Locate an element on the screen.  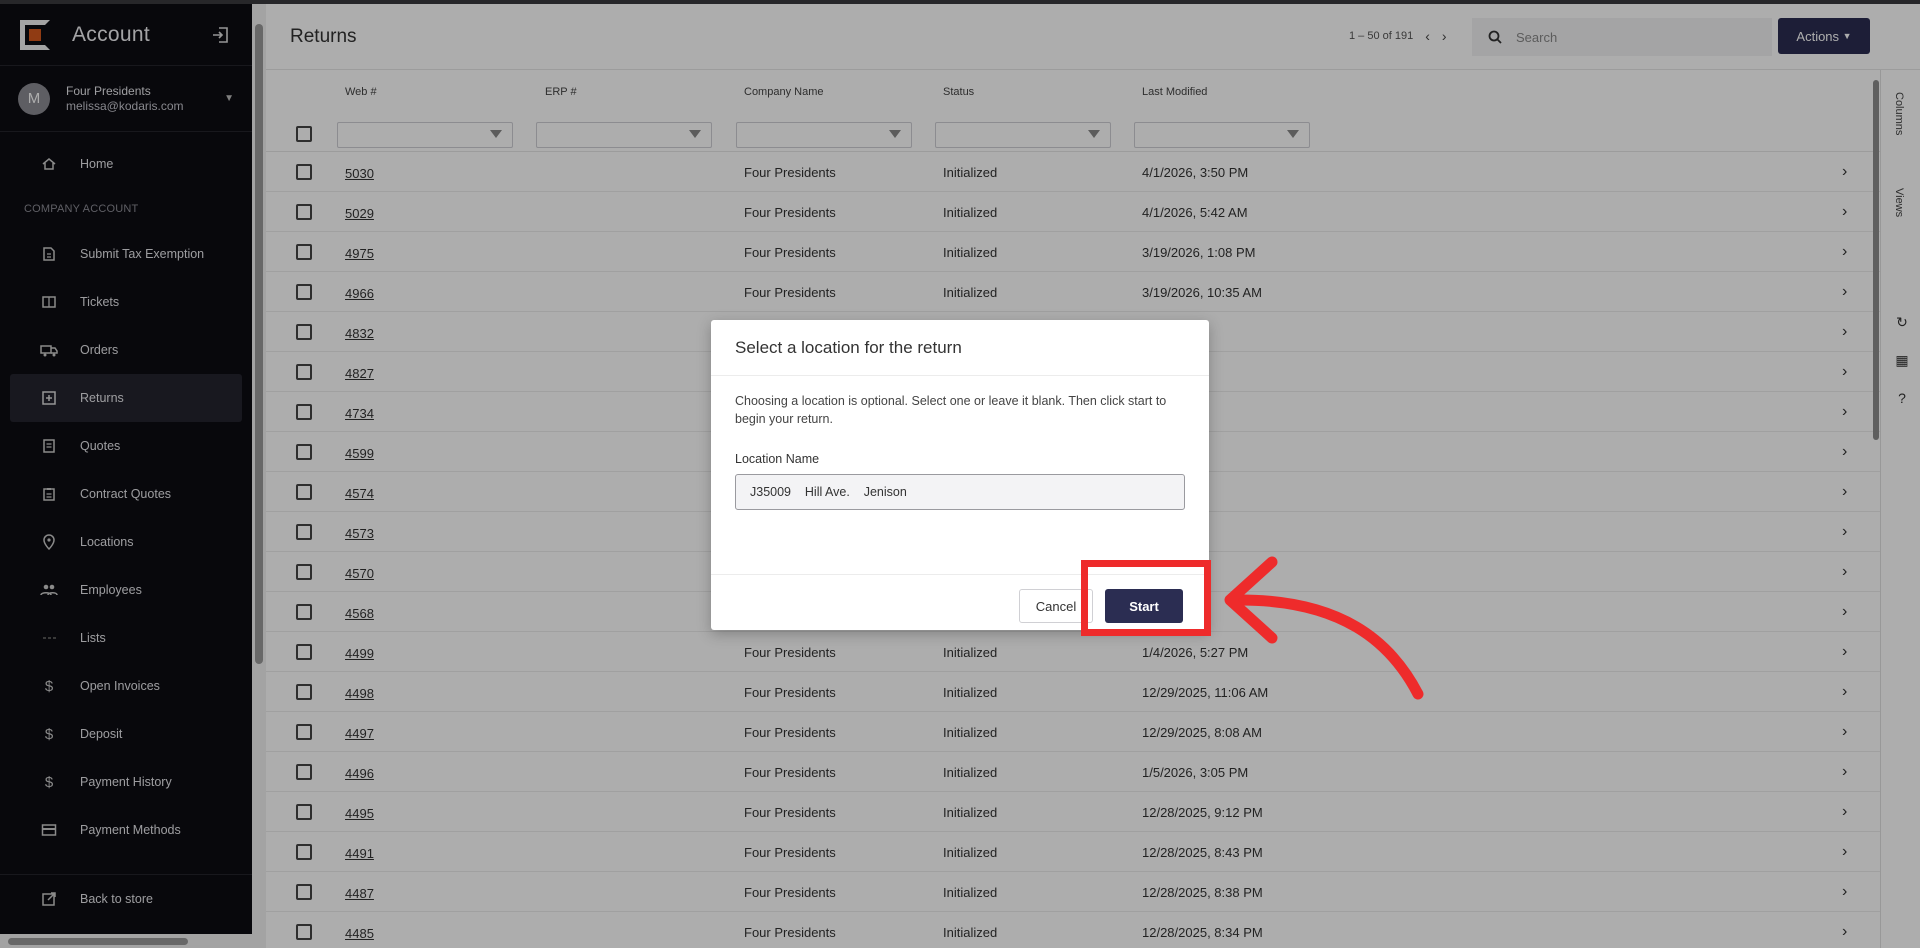
dialog-title: Select a location for the return is located at coordinates (960, 348).